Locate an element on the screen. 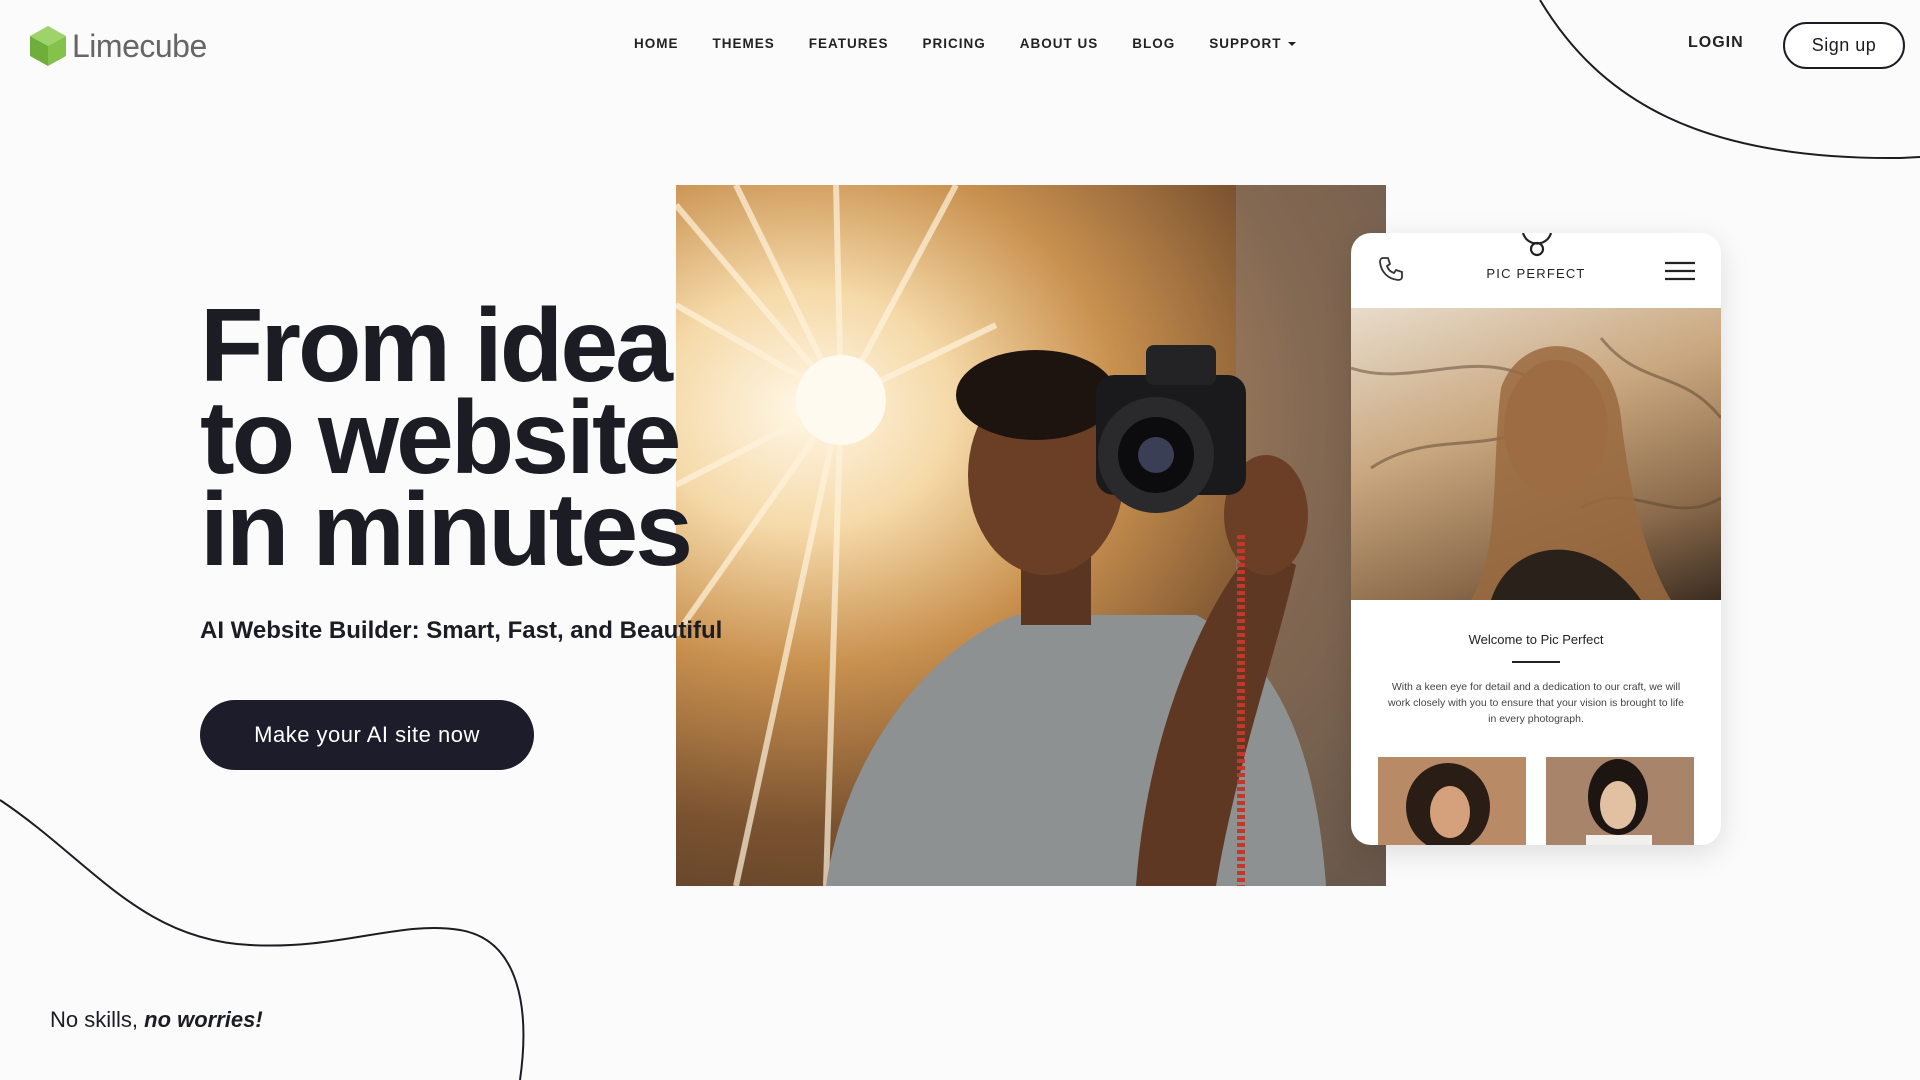 The width and height of the screenshot is (1920, 1080). site-logo: Limecube is located at coordinates (117, 46).